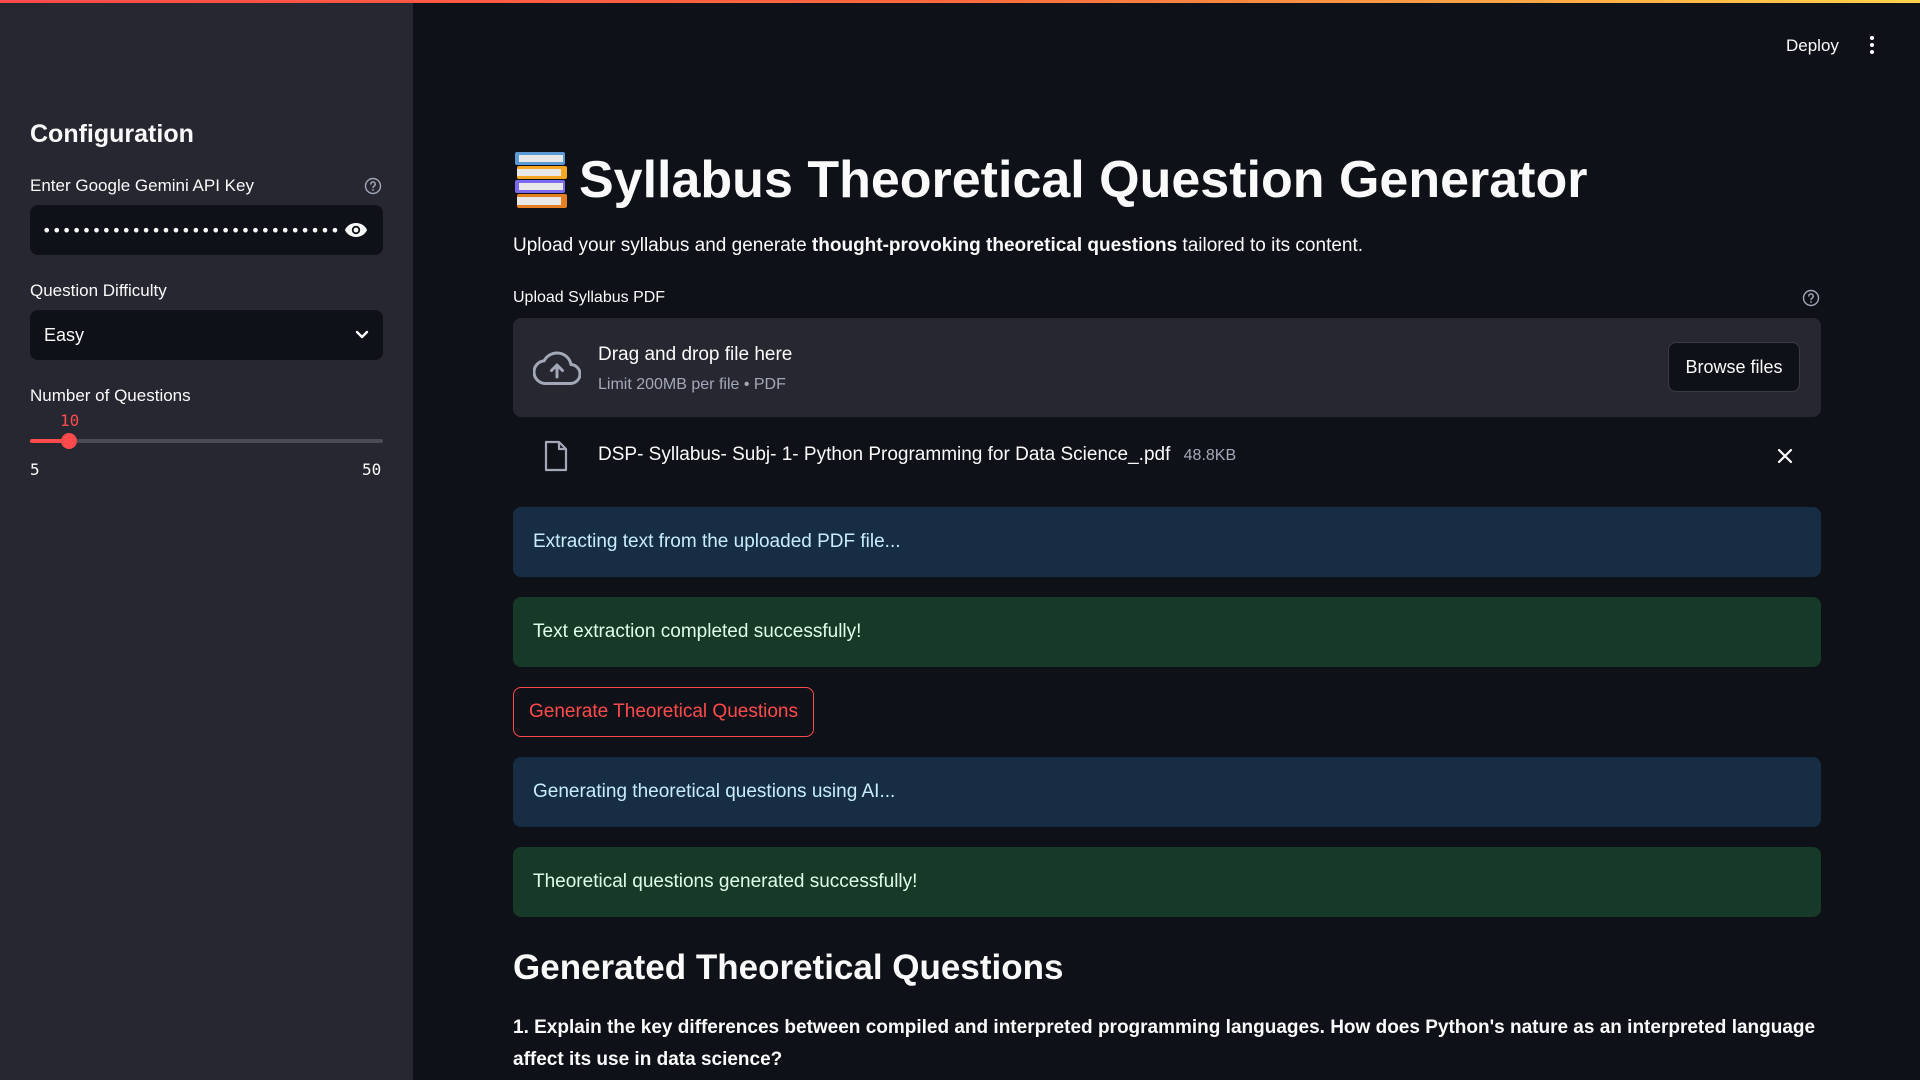  I want to click on eye-icon, so click(356, 230).